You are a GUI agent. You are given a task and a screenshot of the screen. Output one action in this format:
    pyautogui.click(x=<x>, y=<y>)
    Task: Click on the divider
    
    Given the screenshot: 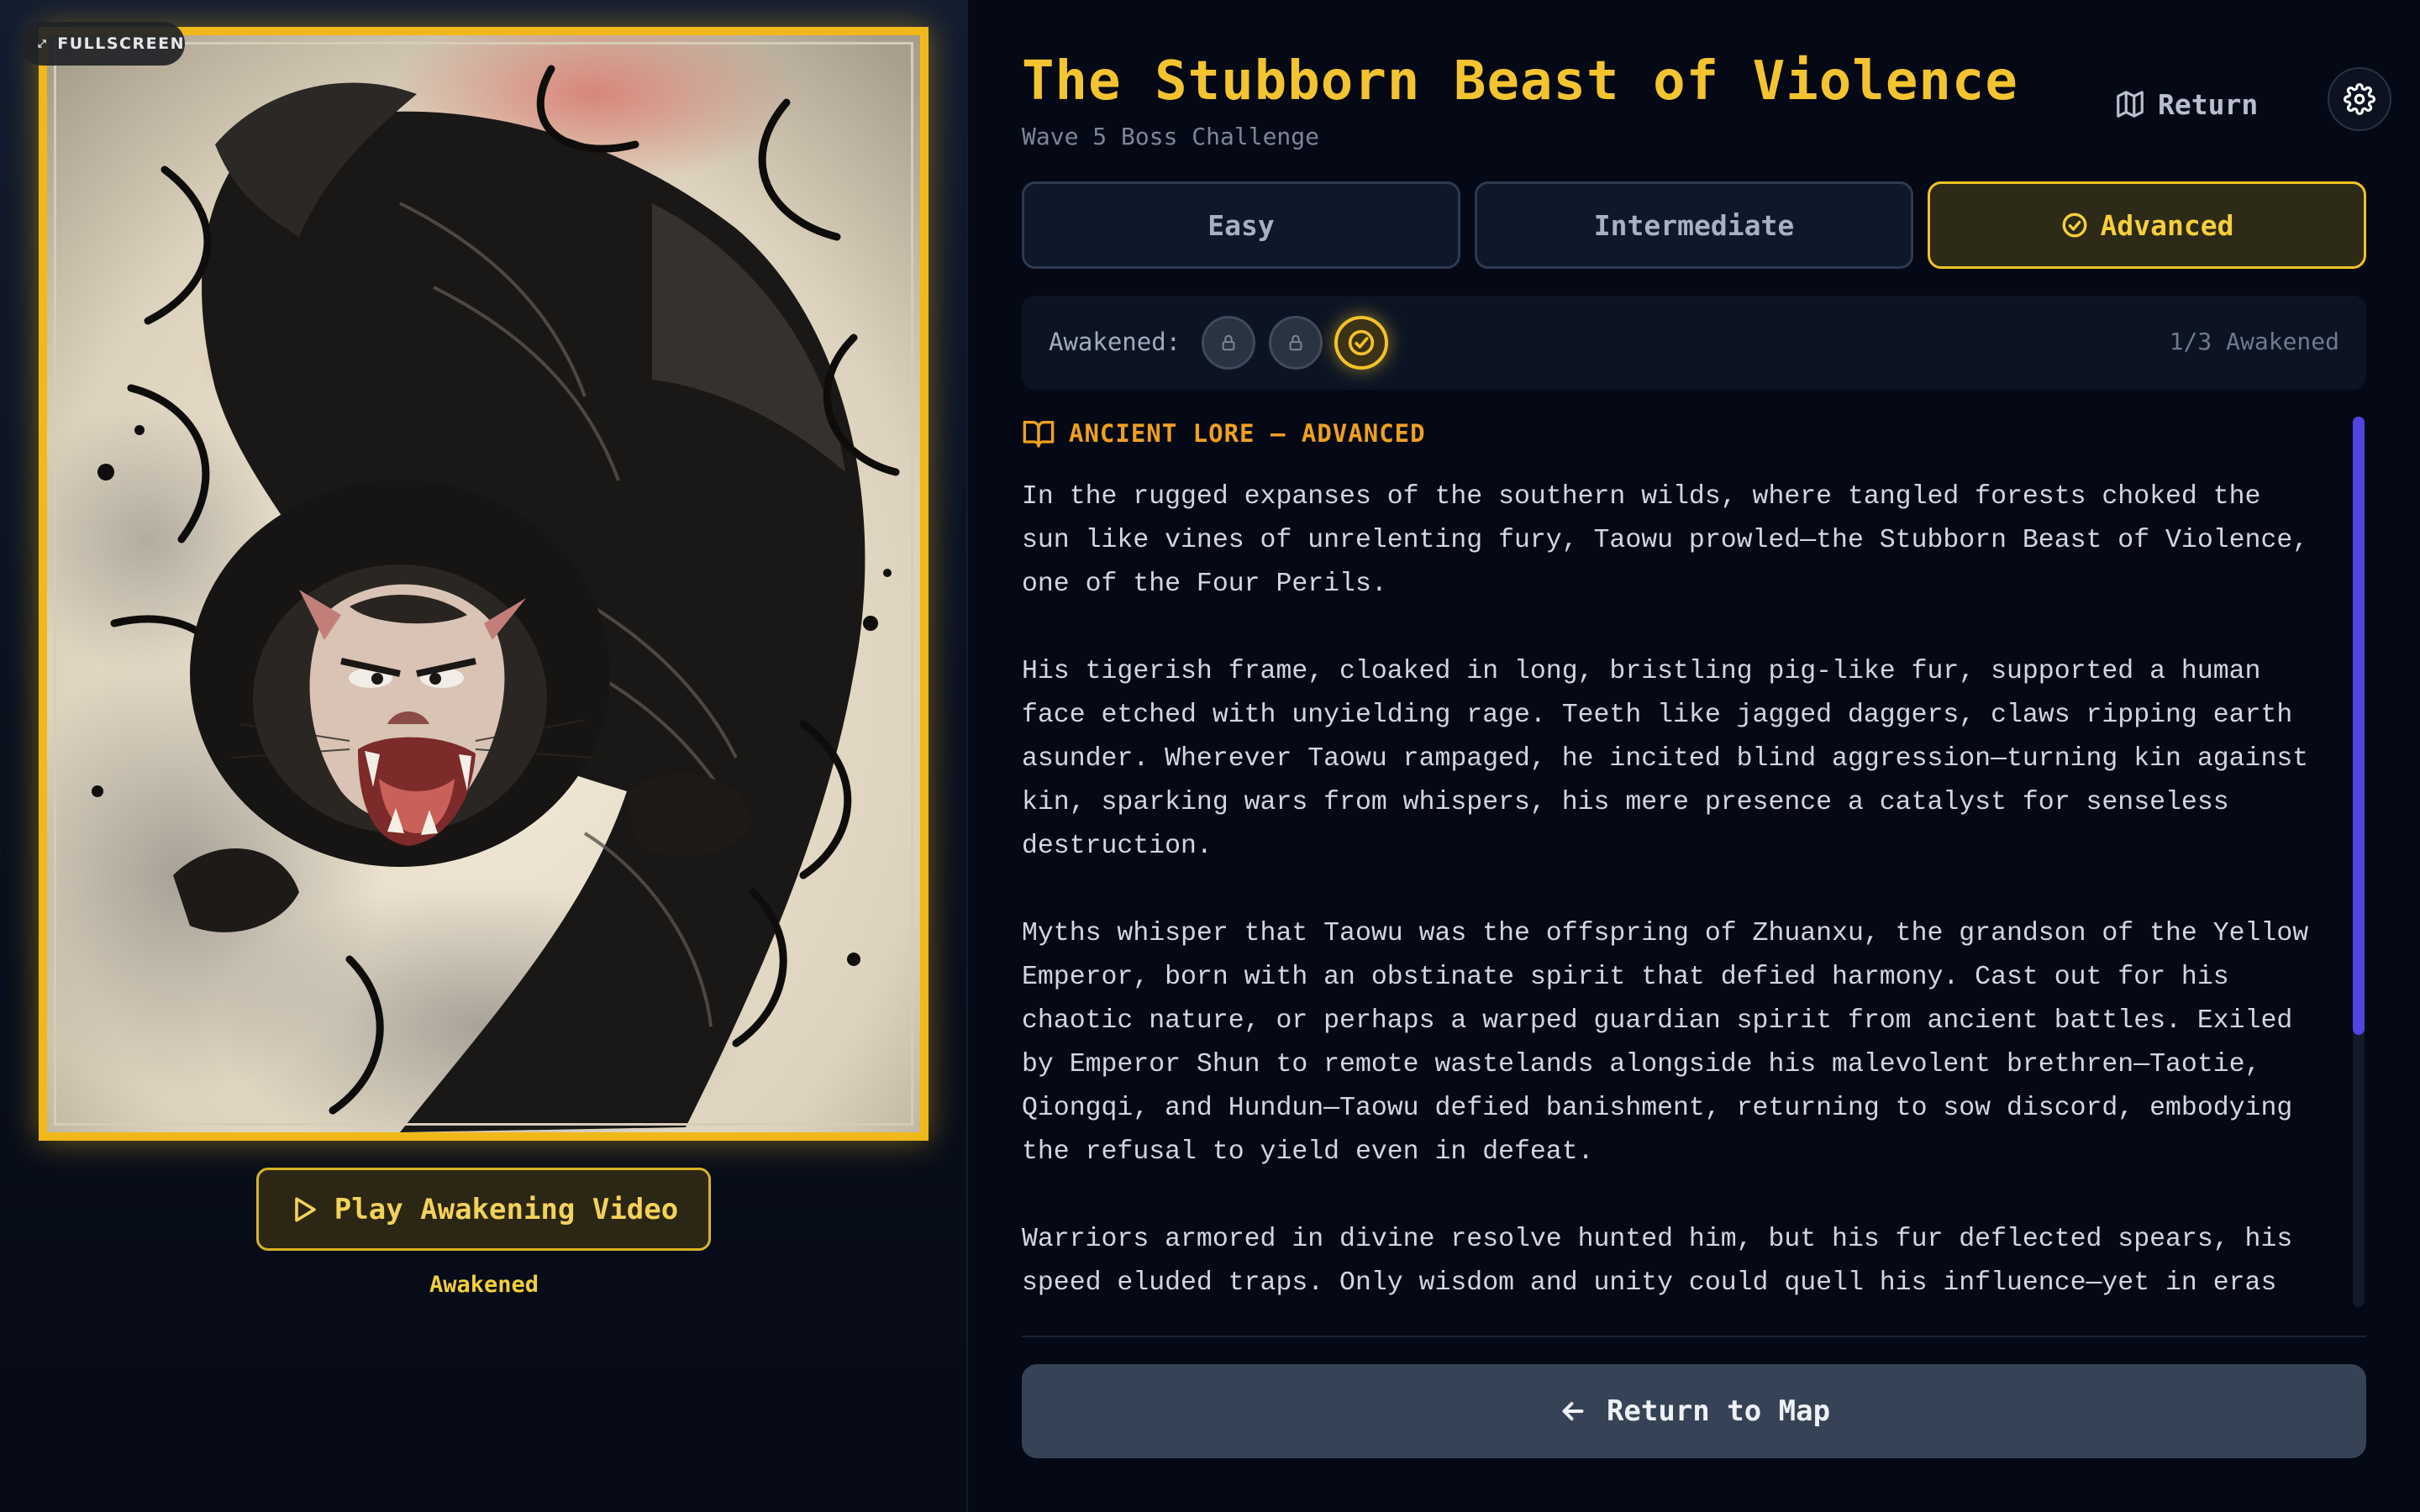 What is the action you would take?
    pyautogui.click(x=1694, y=1336)
    